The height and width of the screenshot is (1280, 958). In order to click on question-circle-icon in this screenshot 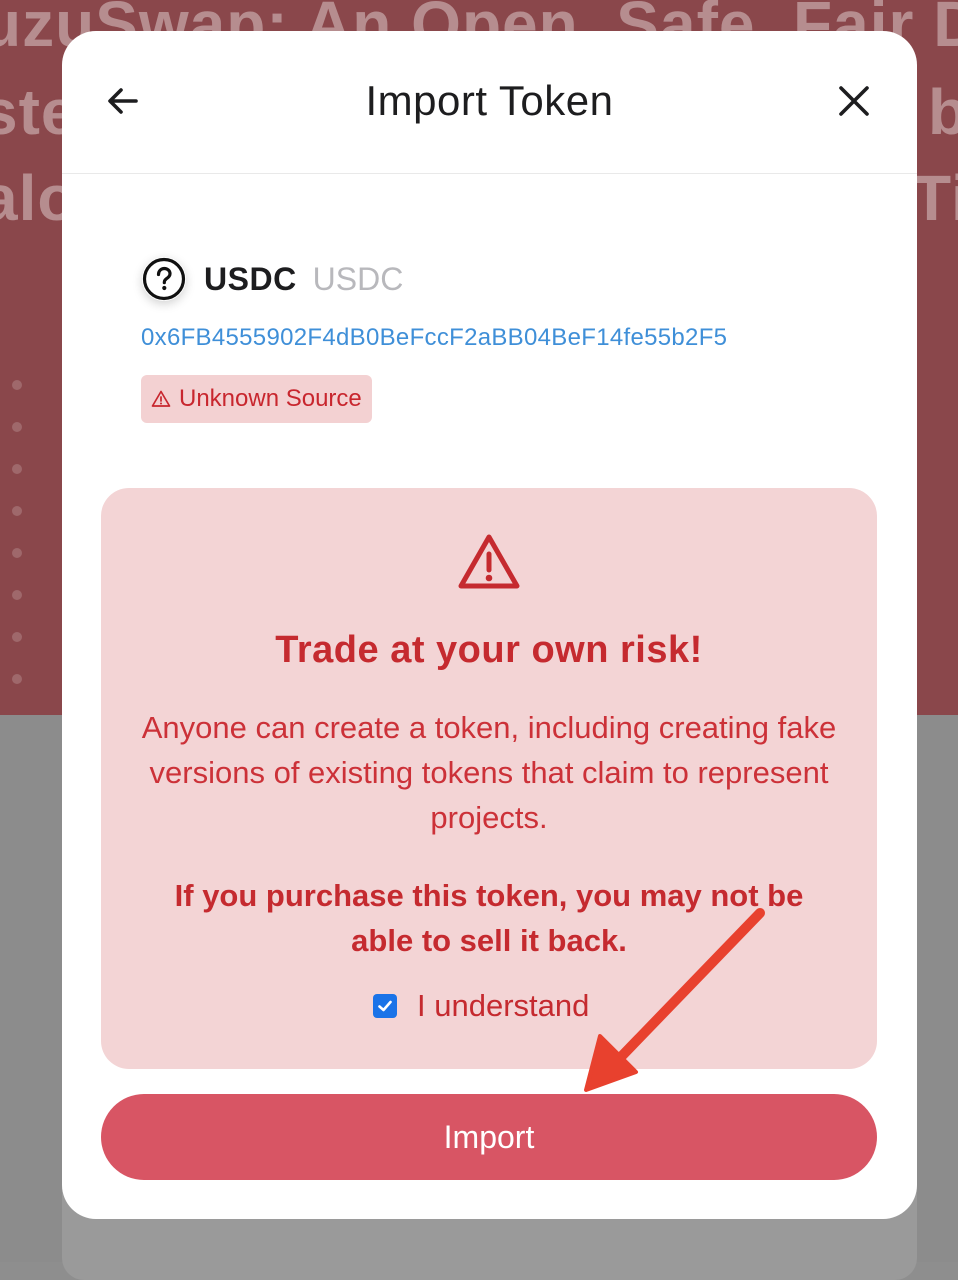, I will do `click(164, 279)`.